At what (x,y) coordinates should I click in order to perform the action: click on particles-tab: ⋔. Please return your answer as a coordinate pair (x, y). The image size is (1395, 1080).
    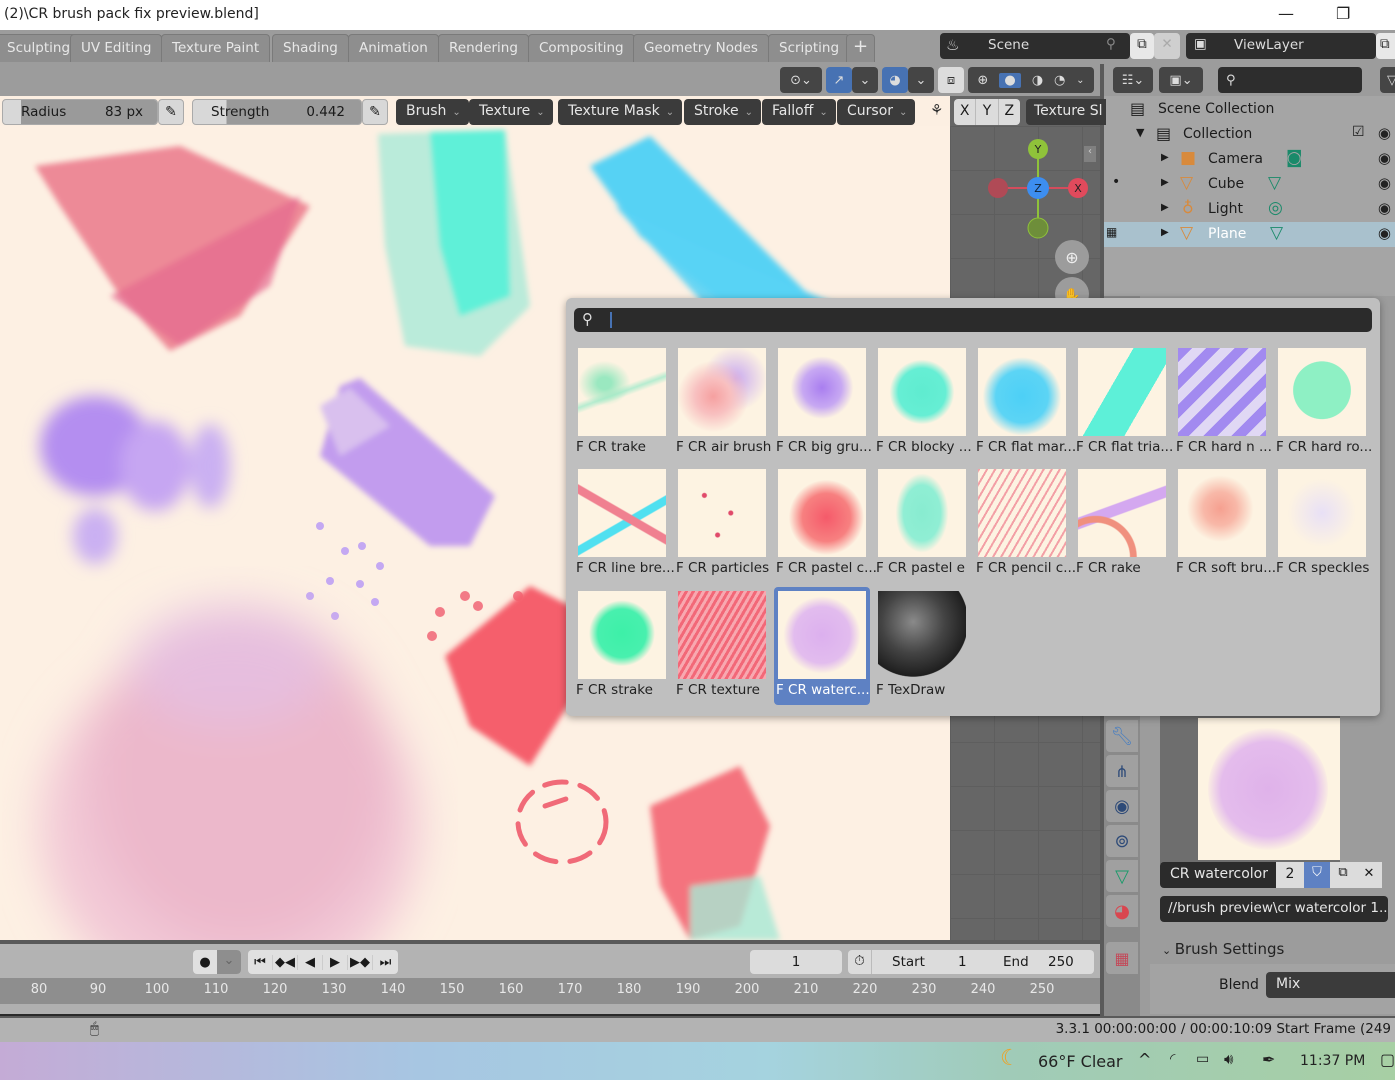
    Looking at the image, I should click on (1122, 771).